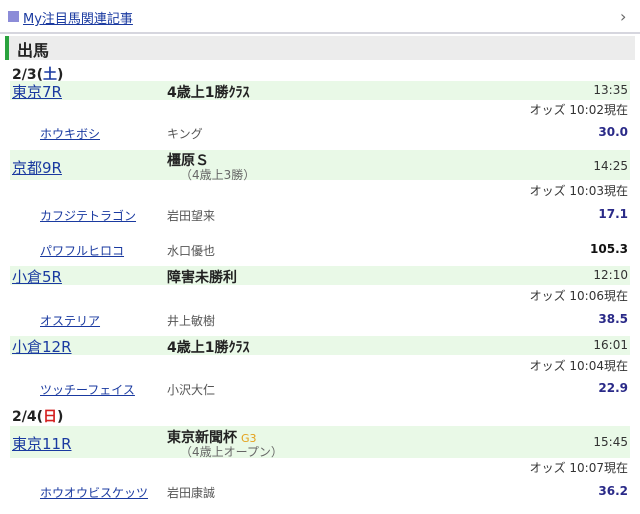 Image resolution: width=640 pixels, height=514 pixels. I want to click on date-label: 2/4(, so click(27, 417).